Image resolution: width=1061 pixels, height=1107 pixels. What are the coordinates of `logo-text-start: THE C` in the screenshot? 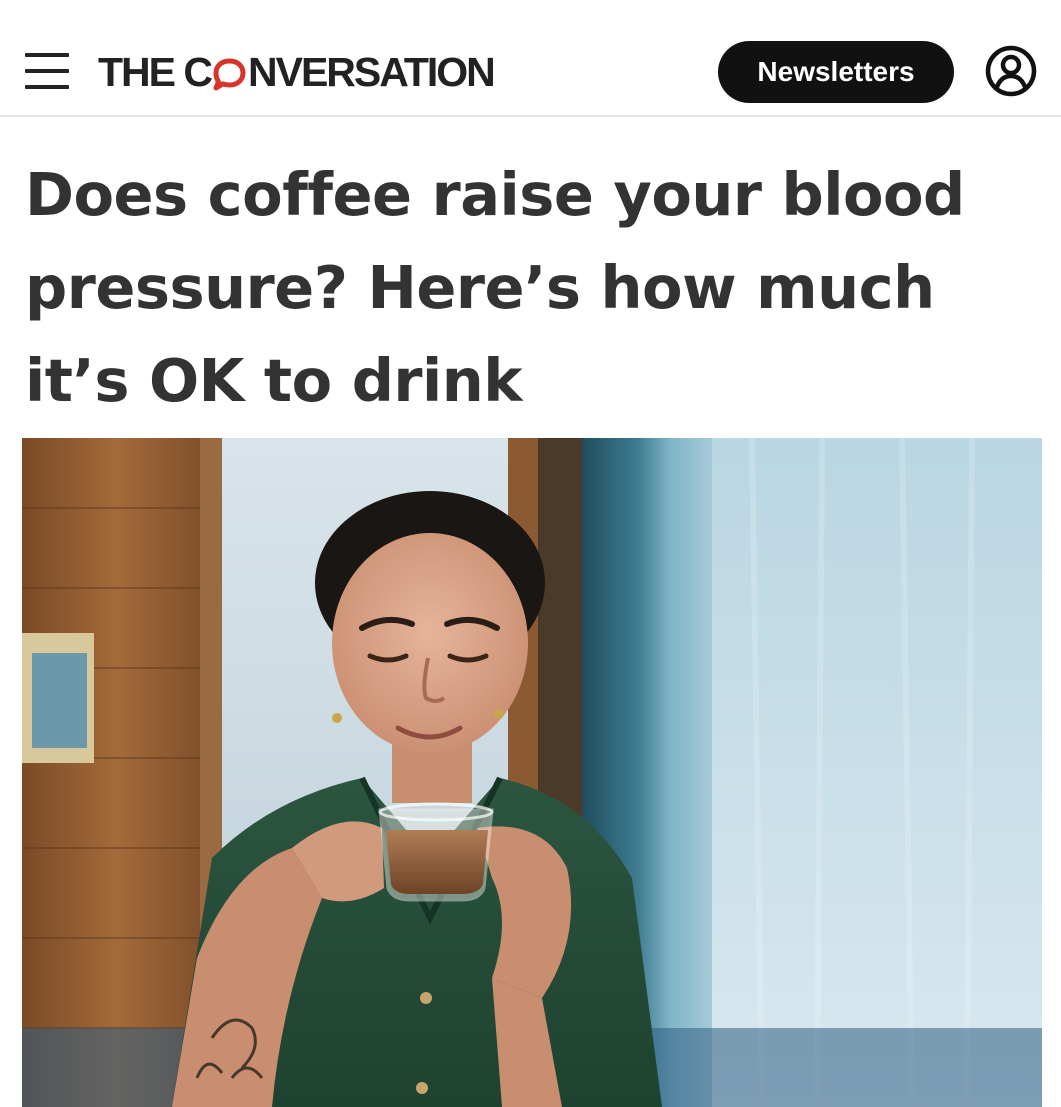 It's located at (155, 71).